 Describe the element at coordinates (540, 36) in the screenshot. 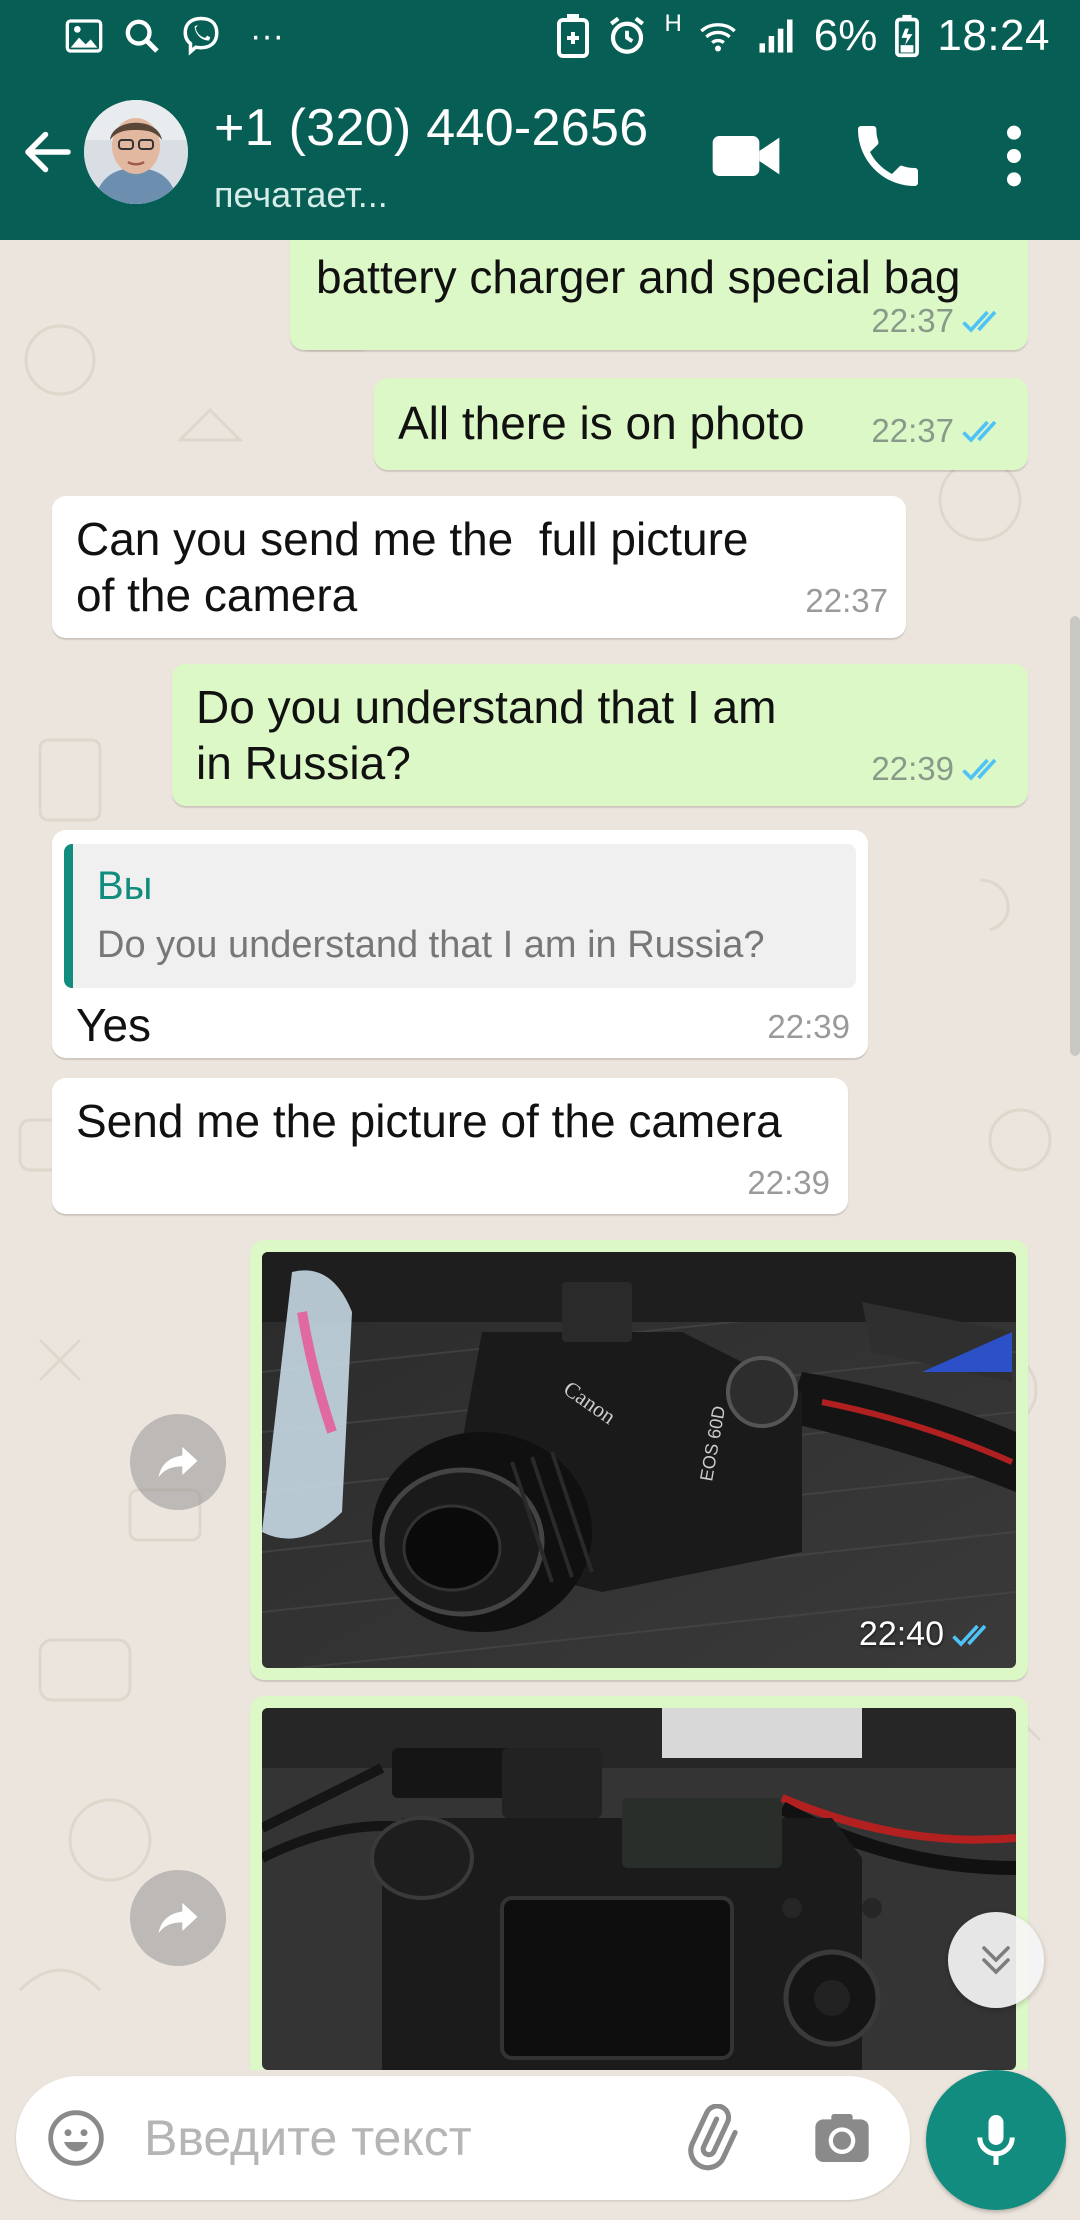

I see `status-bar: ··· H 6% 18:24` at that location.